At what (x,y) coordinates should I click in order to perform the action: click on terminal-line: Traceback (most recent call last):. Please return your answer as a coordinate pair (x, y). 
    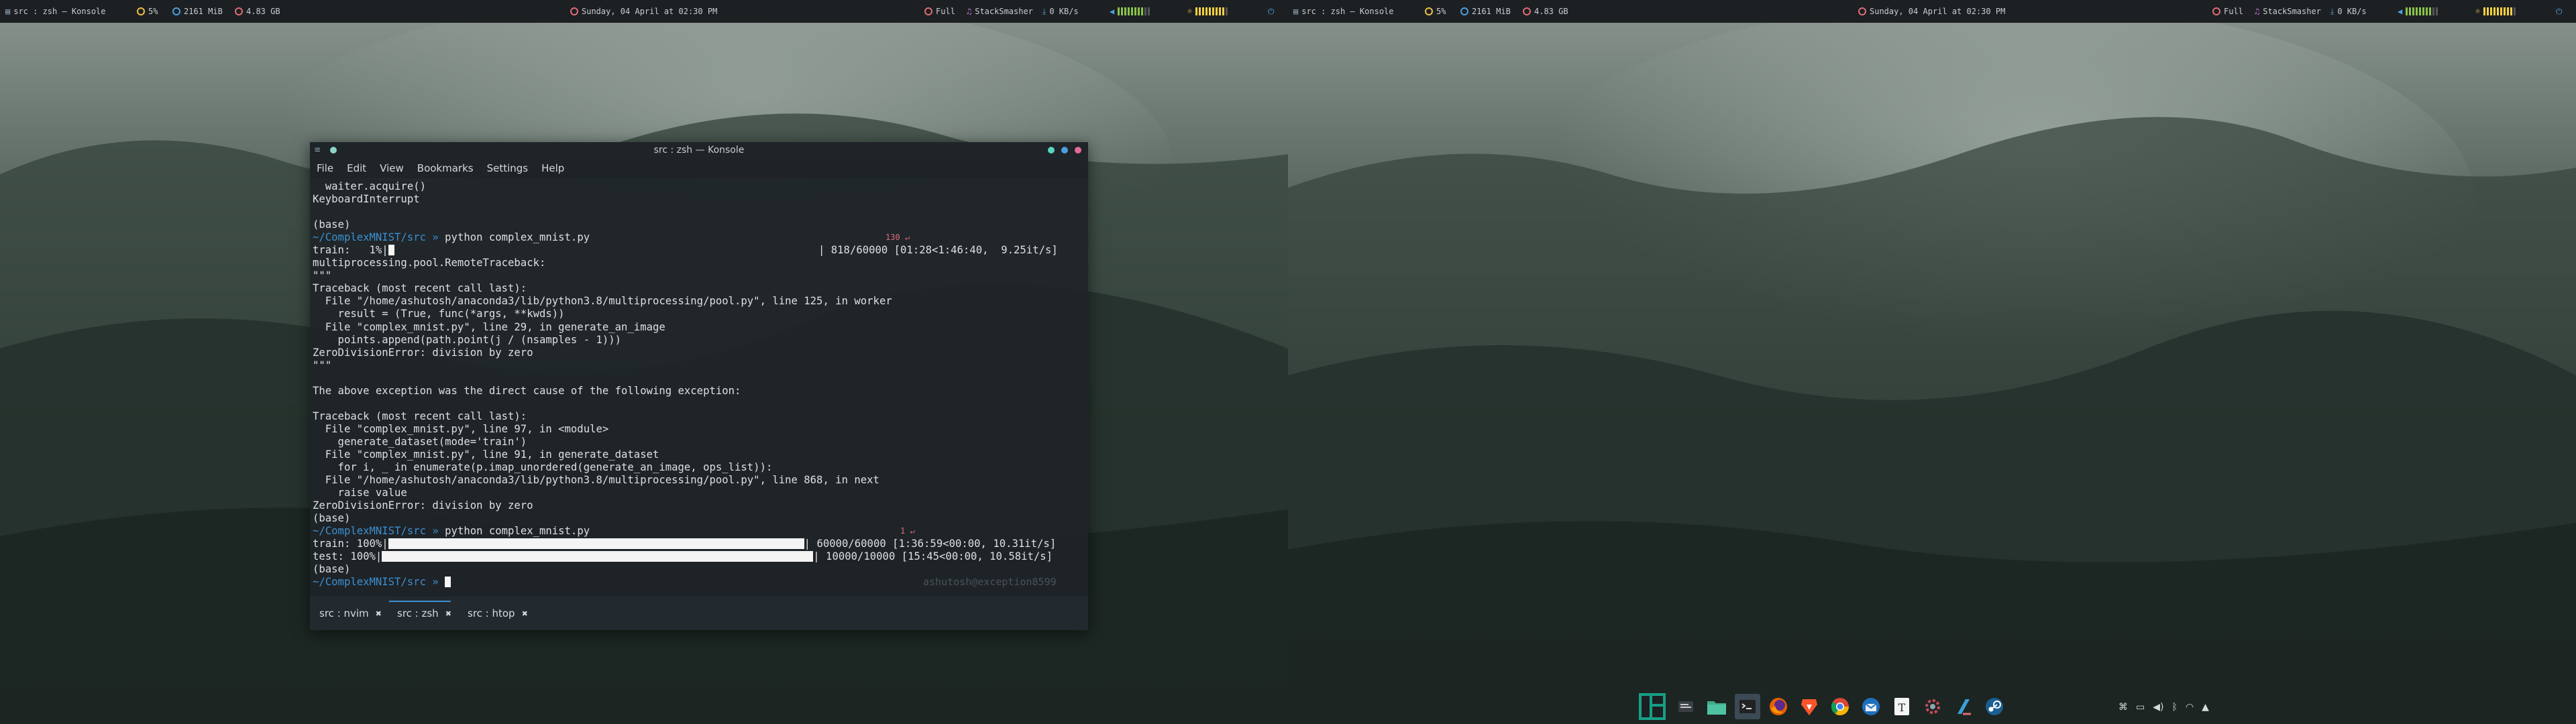
    Looking at the image, I should click on (420, 416).